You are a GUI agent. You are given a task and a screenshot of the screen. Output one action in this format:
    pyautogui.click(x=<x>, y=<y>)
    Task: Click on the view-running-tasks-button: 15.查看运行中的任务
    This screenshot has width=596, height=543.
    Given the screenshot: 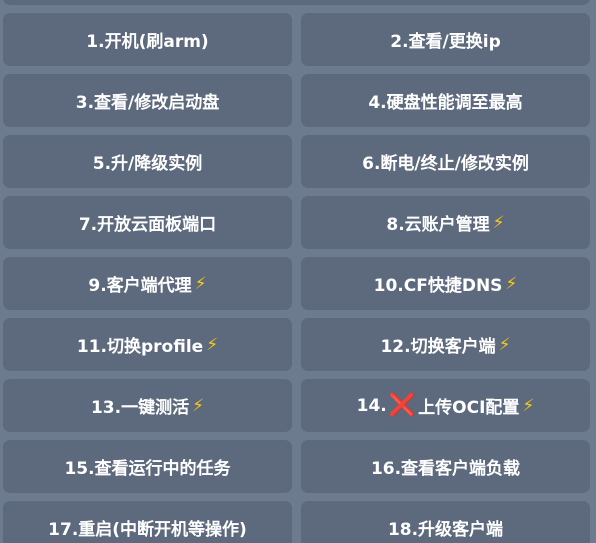 What is the action you would take?
    pyautogui.click(x=147, y=466)
    